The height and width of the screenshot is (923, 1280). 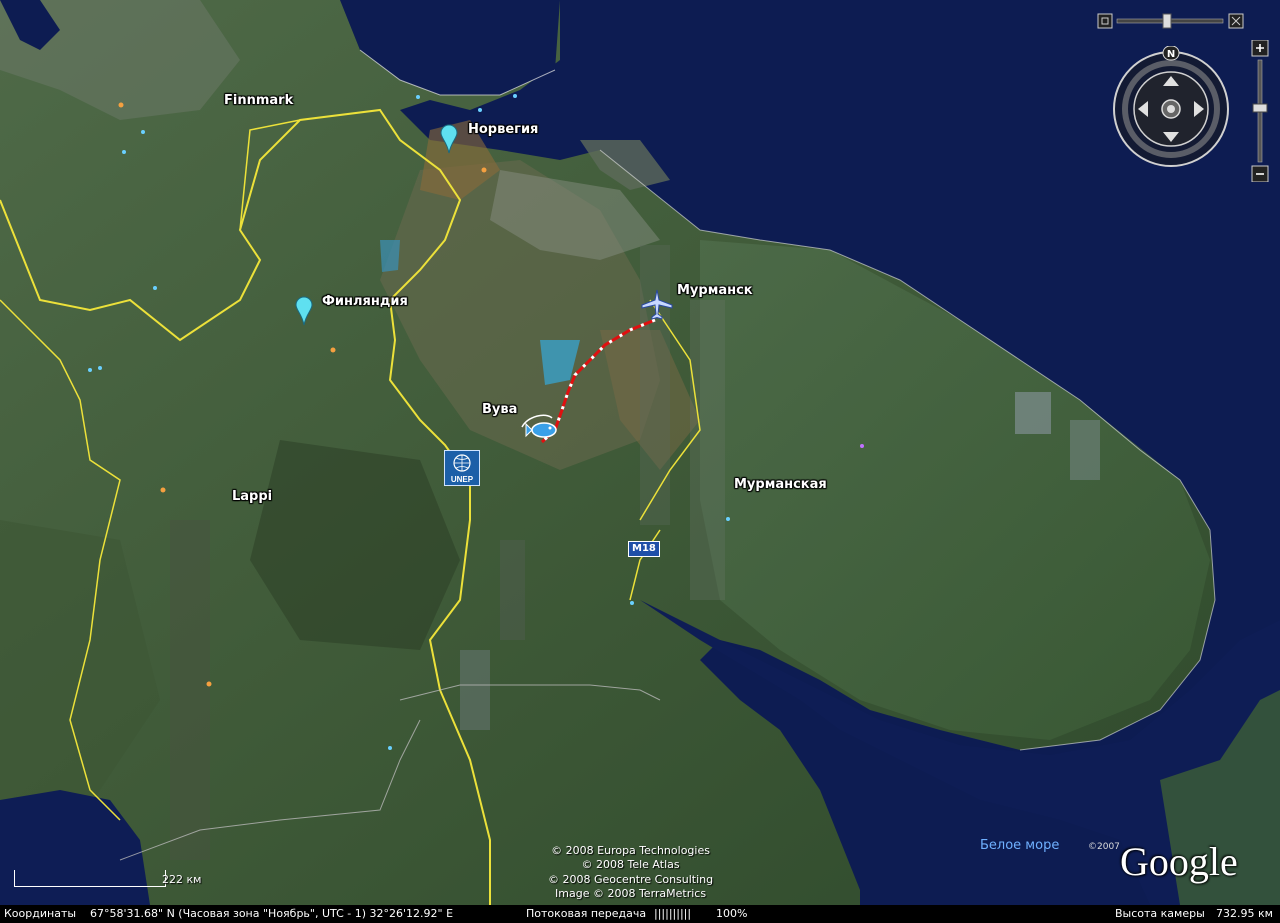 What do you see at coordinates (365, 301) in the screenshot?
I see `label-finland: Финляндия` at bounding box center [365, 301].